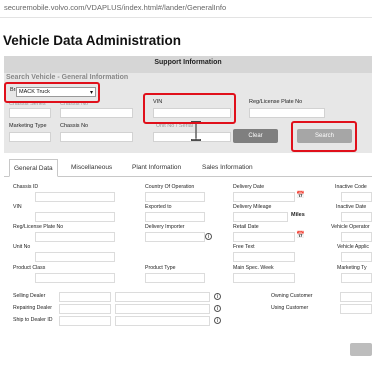  What do you see at coordinates (175, 237) in the screenshot?
I see `delivery-importer-field` at bounding box center [175, 237].